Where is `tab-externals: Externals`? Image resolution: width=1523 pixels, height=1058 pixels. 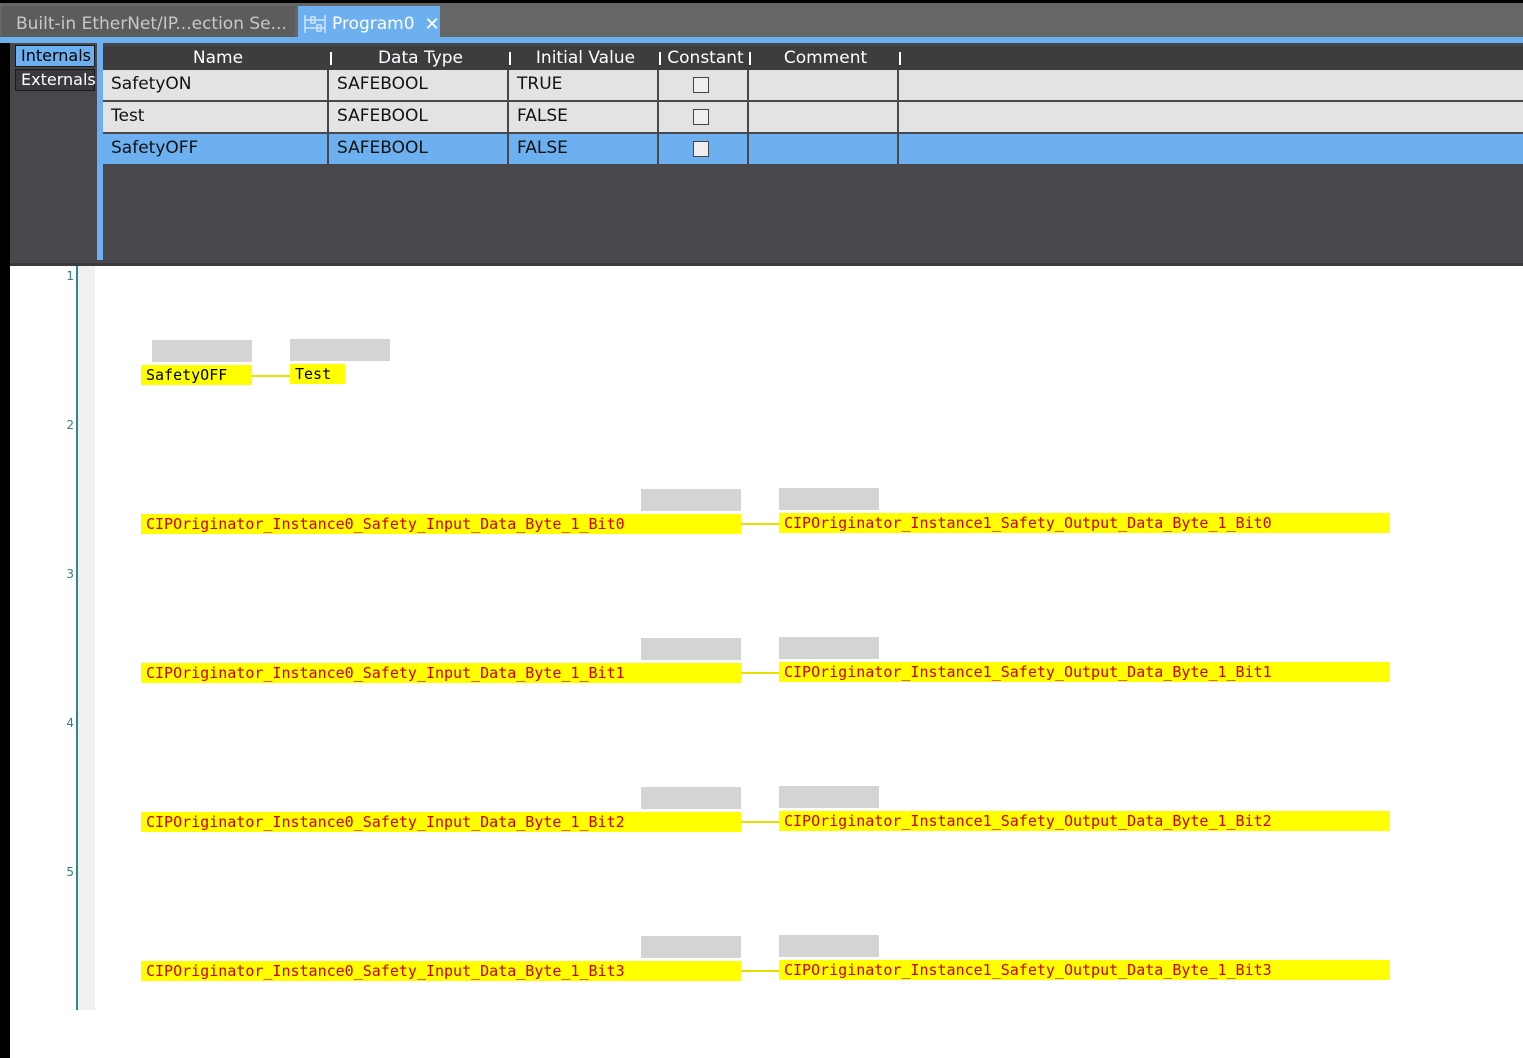
tab-externals: Externals is located at coordinates (55, 80).